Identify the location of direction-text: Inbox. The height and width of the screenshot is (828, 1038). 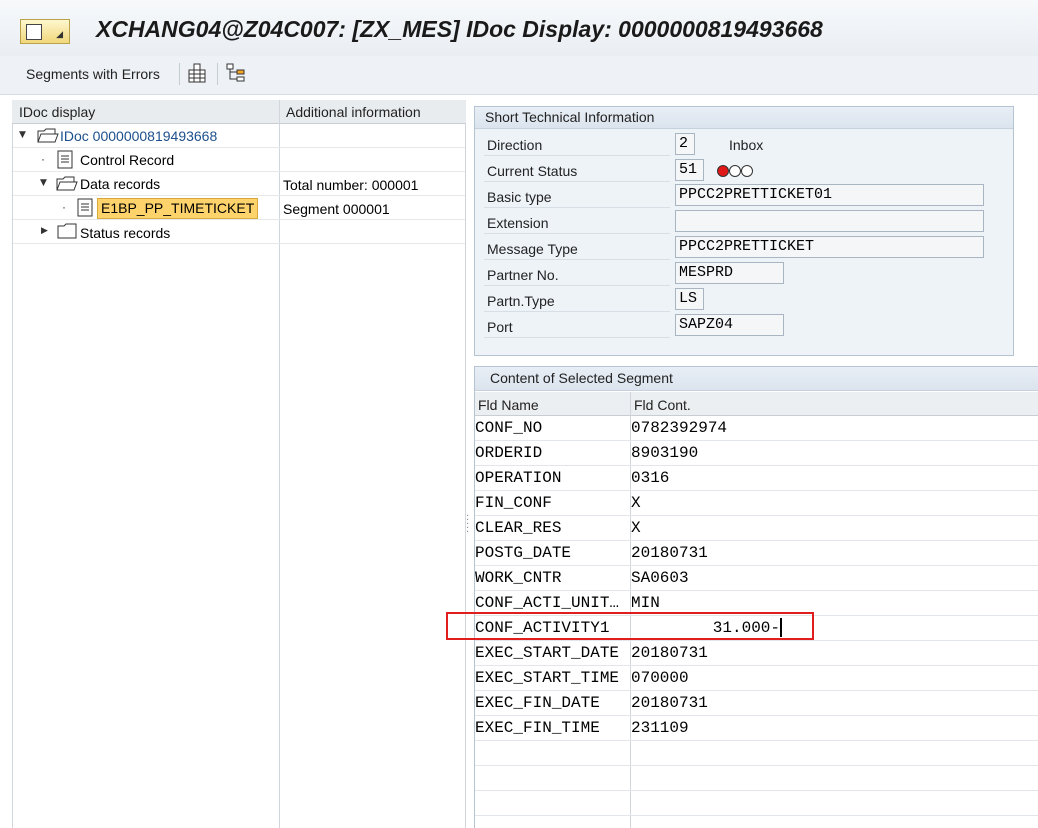
(746, 145).